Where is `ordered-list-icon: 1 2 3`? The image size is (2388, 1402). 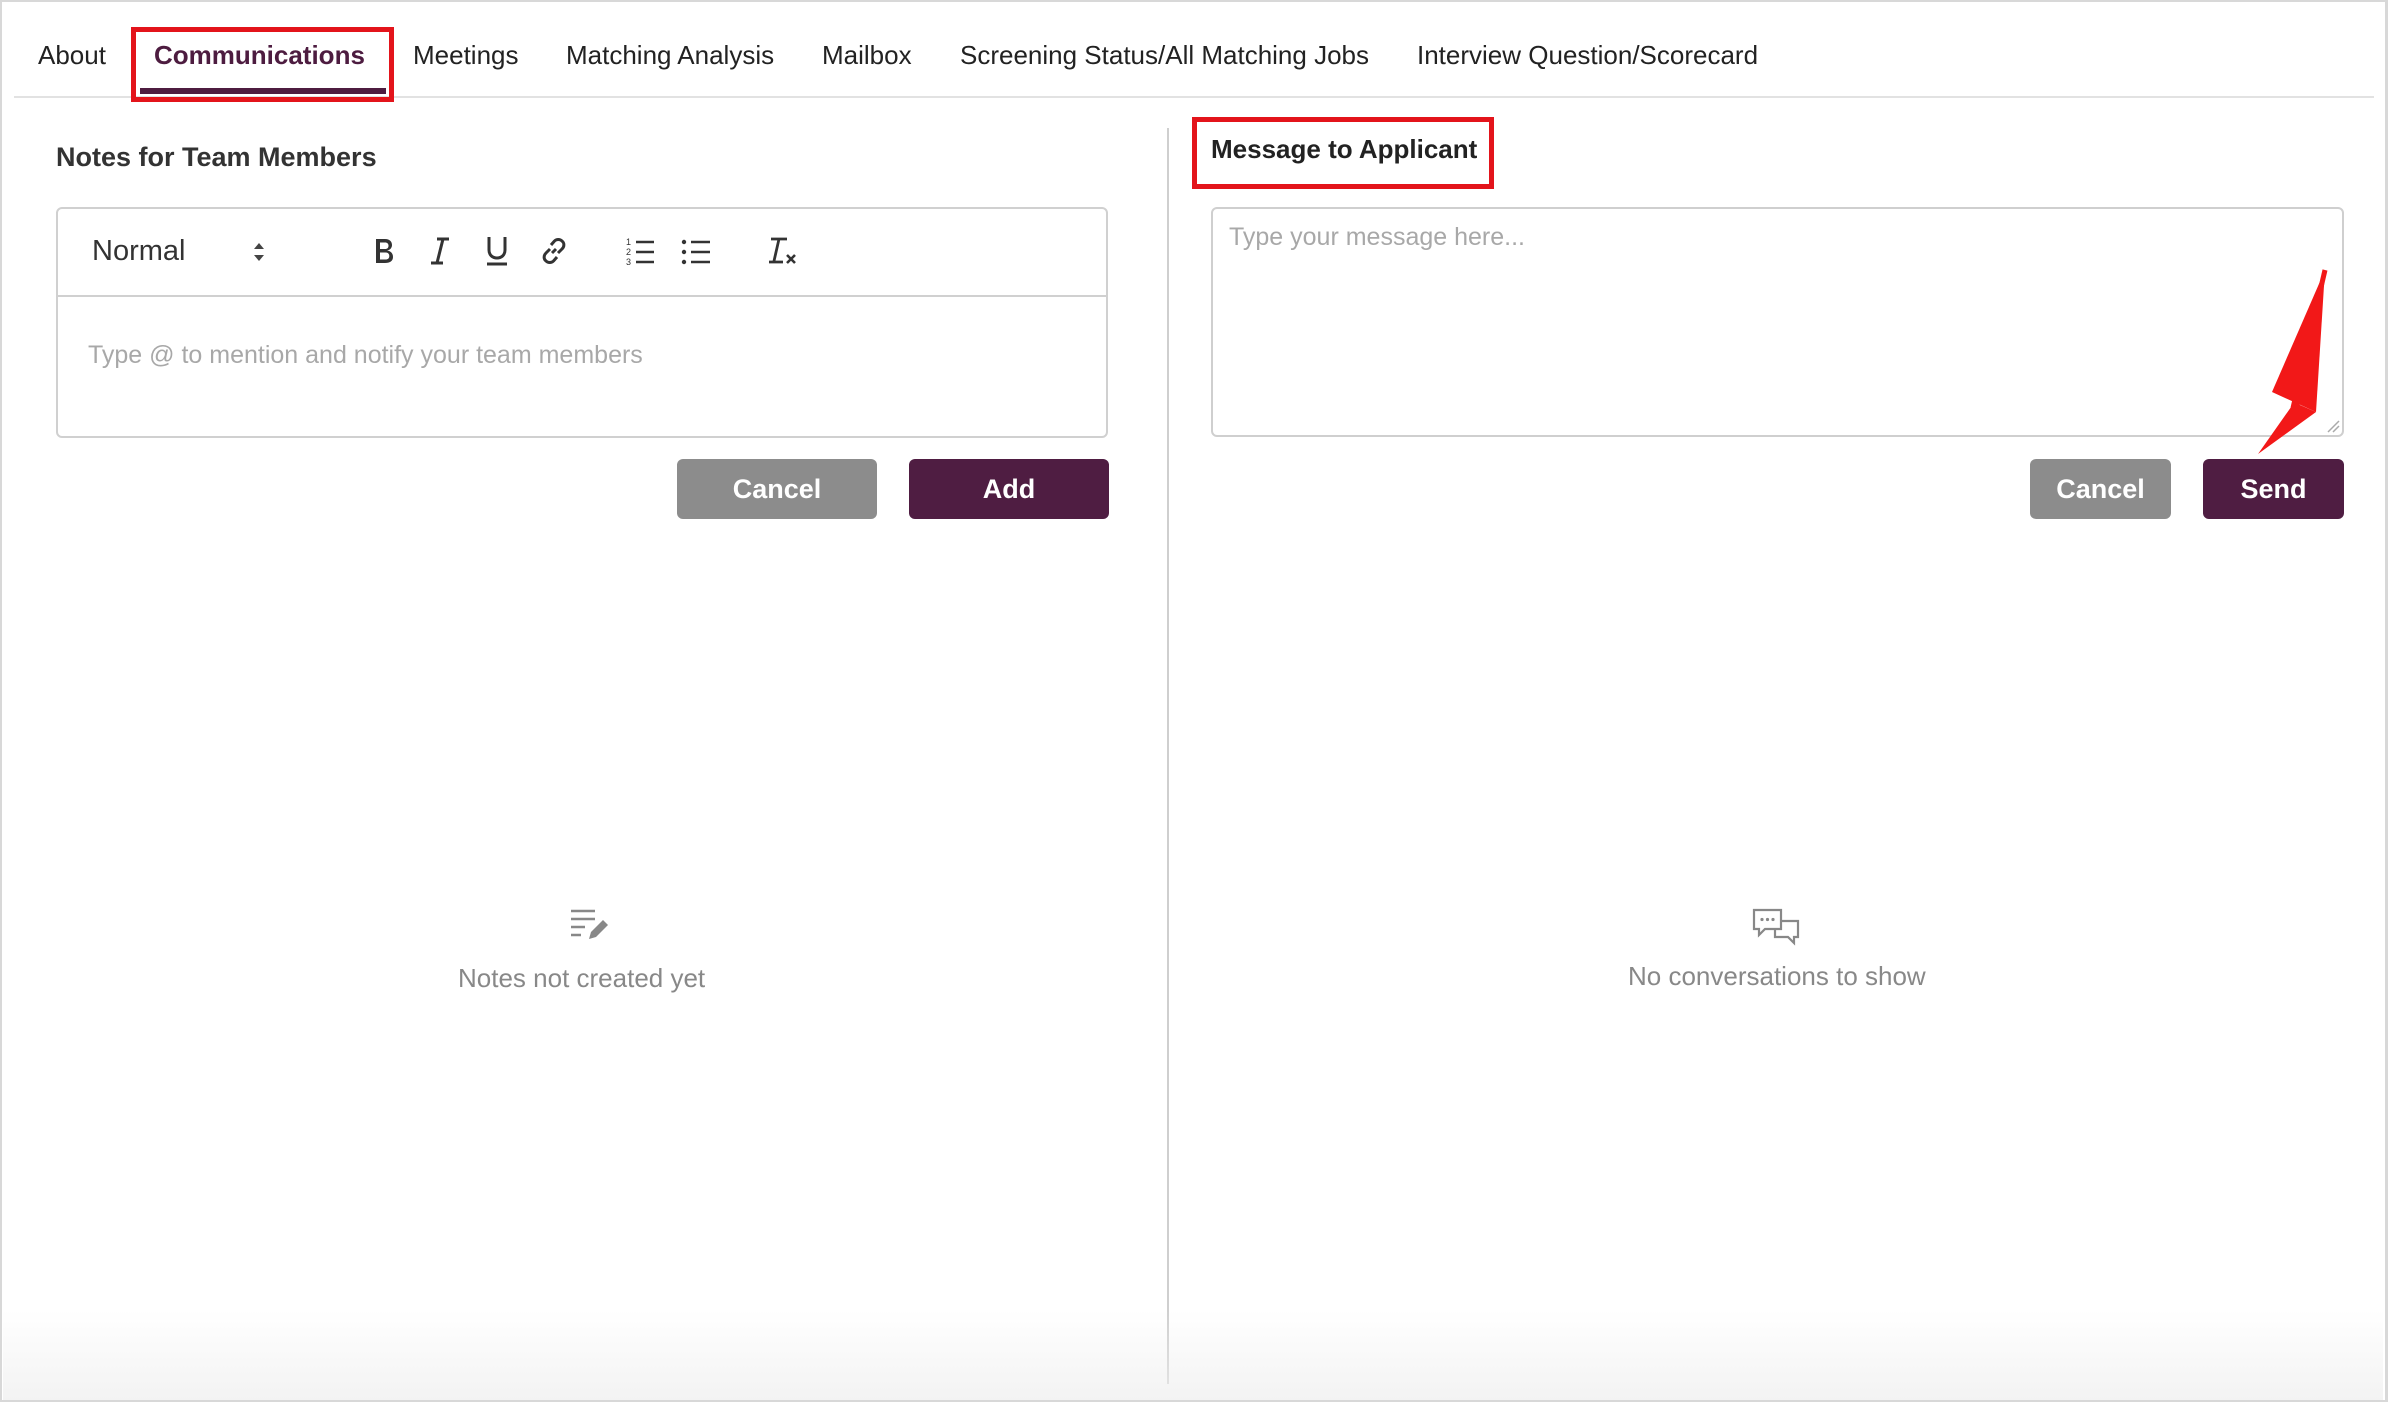 ordered-list-icon: 1 2 3 is located at coordinates (640, 251).